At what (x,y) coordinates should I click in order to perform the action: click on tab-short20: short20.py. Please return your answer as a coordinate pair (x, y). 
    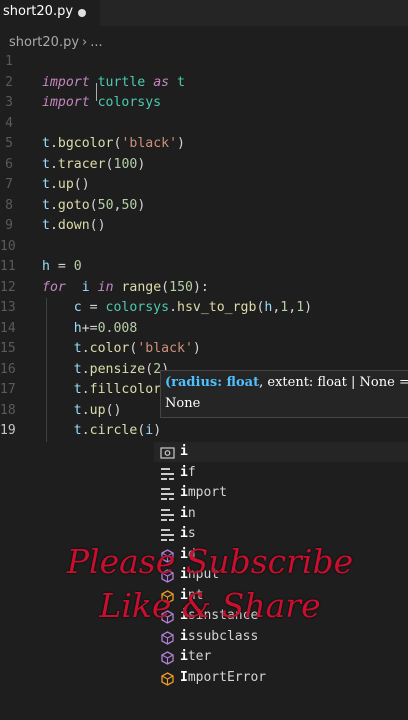
    Looking at the image, I should click on (50, 13).